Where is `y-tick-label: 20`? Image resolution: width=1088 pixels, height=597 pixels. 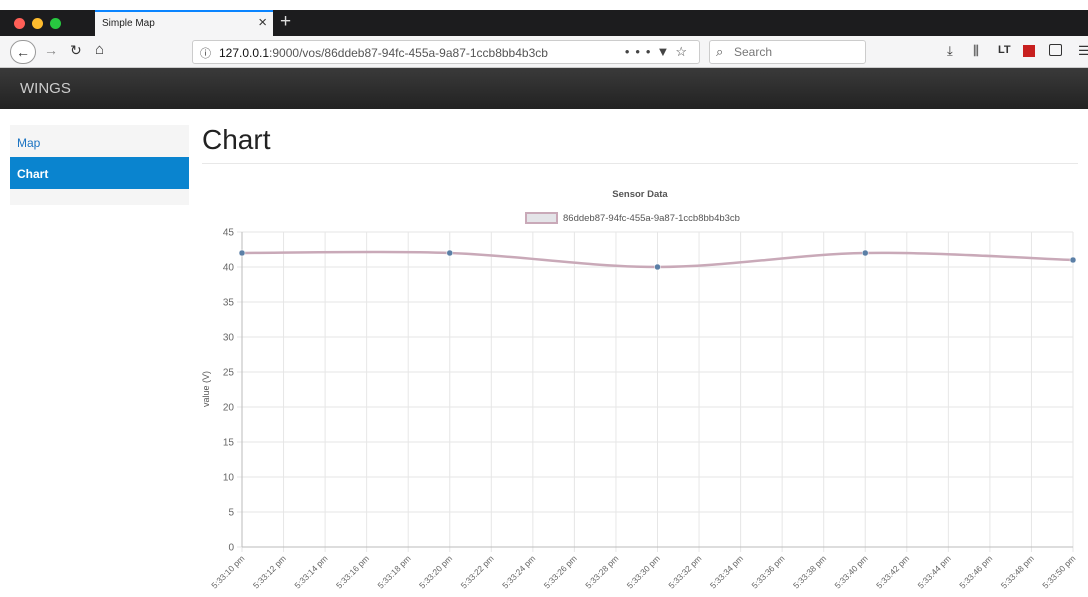
y-tick-label: 20 is located at coordinates (229, 408).